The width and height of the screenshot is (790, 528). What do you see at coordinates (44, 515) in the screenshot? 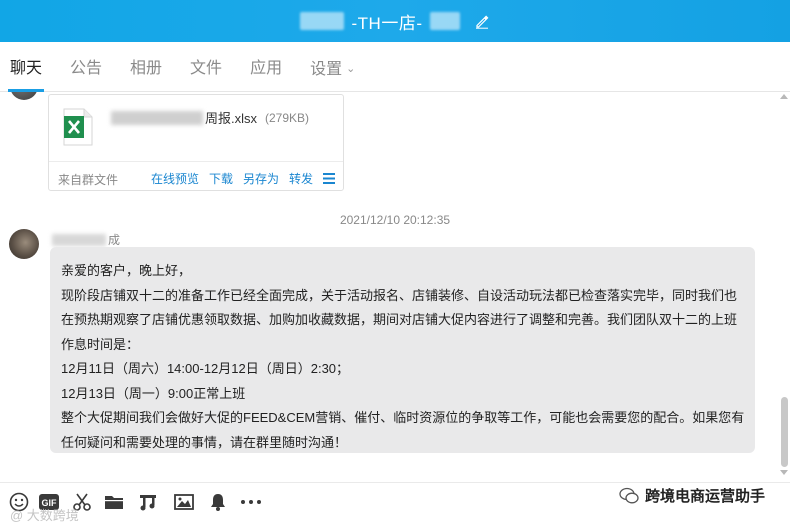
I see `watermark-left: @ 大数跨境` at bounding box center [44, 515].